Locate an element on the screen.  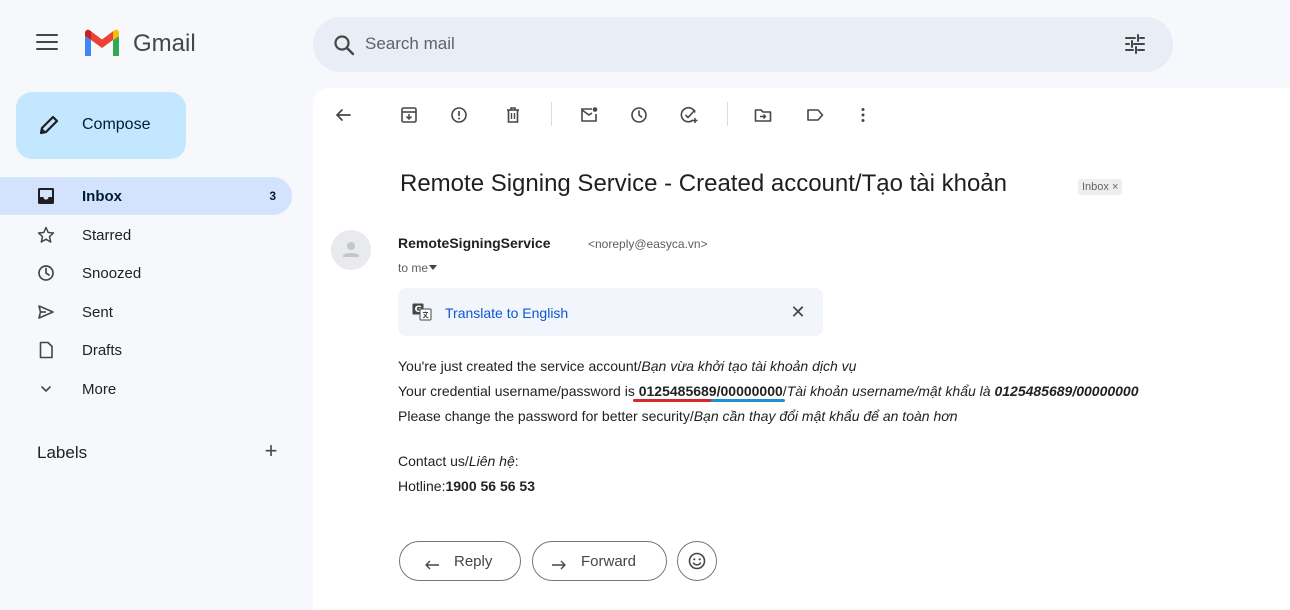
body-text: Your credential username/password is is located at coordinates (518, 391).